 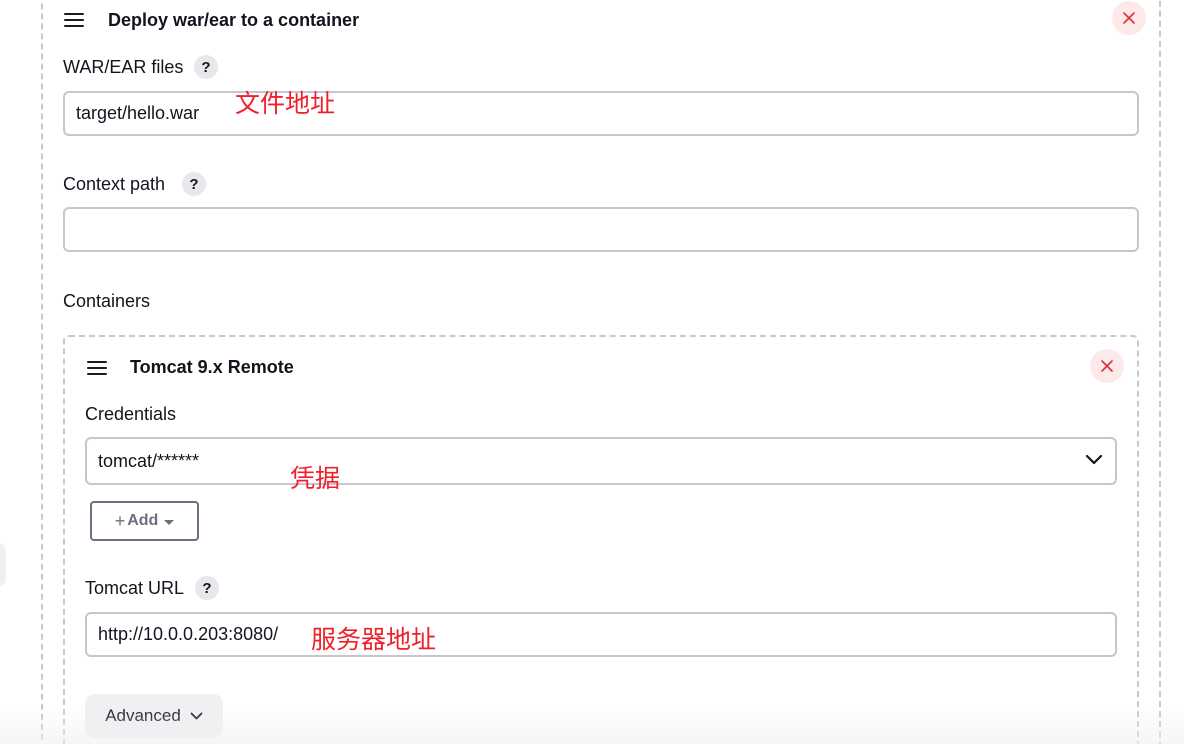 I want to click on tomcat-url-label: Tomcat URL, so click(x=135, y=588).